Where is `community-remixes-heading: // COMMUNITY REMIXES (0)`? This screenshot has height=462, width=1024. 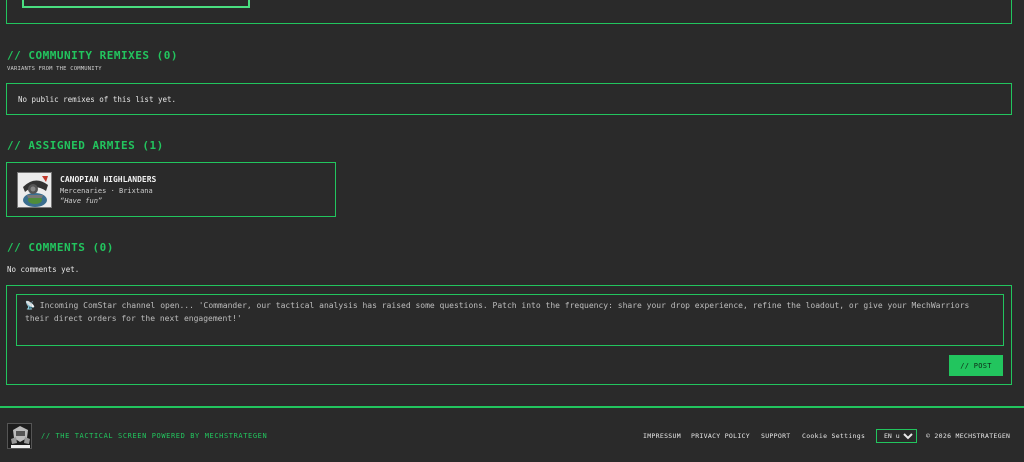 community-remixes-heading: // COMMUNITY REMIXES (0) is located at coordinates (92, 55).